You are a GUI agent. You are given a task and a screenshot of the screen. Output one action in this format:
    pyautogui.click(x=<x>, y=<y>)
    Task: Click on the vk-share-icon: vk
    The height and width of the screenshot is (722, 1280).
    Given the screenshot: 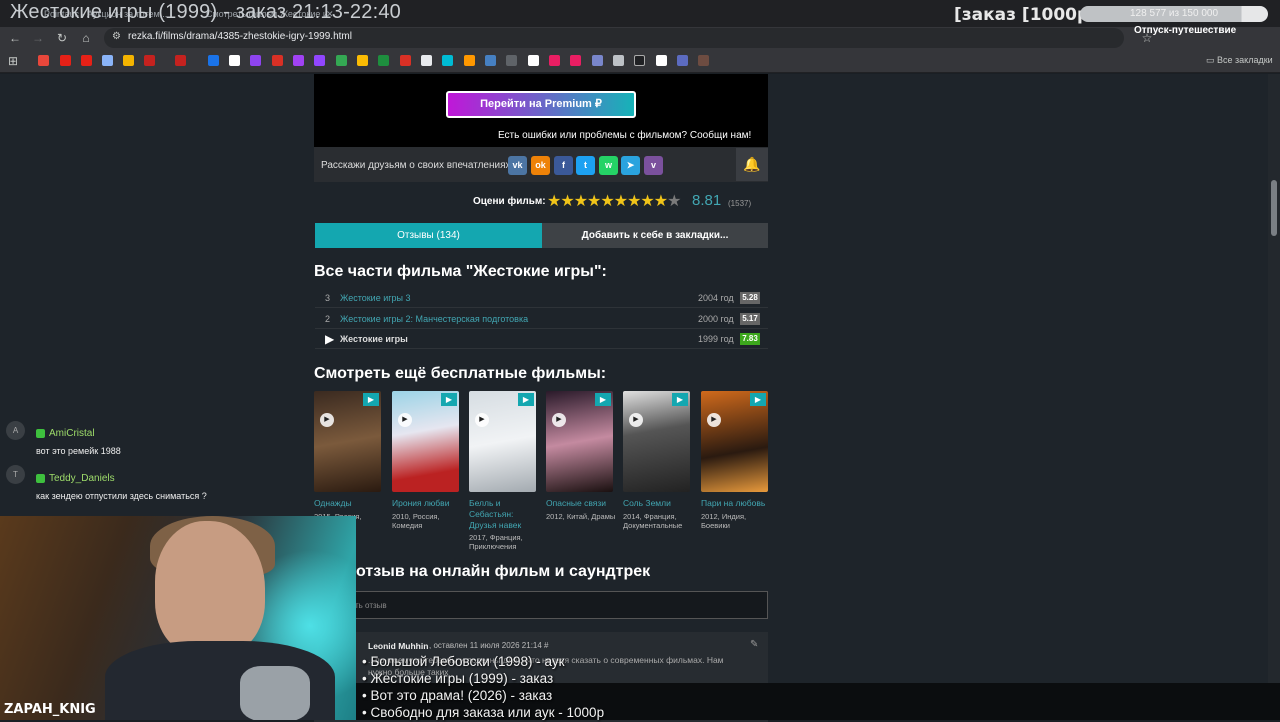 What is the action you would take?
    pyautogui.click(x=517, y=165)
    